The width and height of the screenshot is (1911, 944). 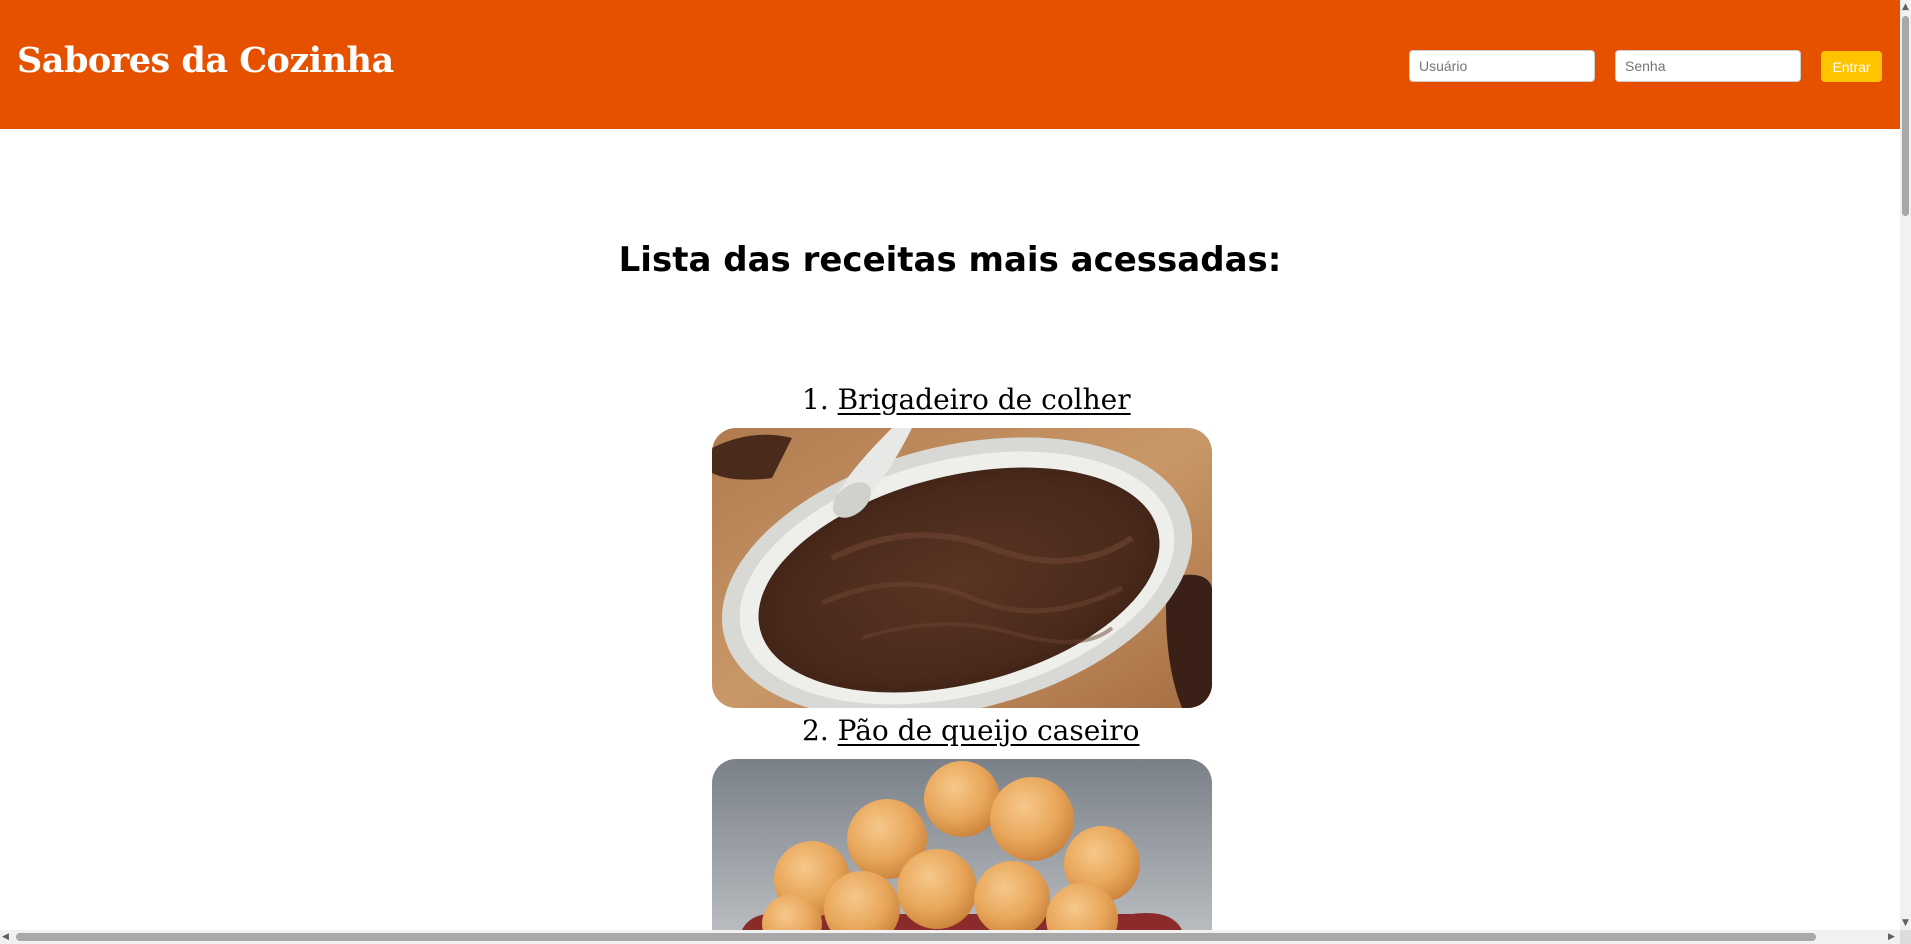 What do you see at coordinates (5, 937) in the screenshot?
I see `scroll-left-icon: ◀` at bounding box center [5, 937].